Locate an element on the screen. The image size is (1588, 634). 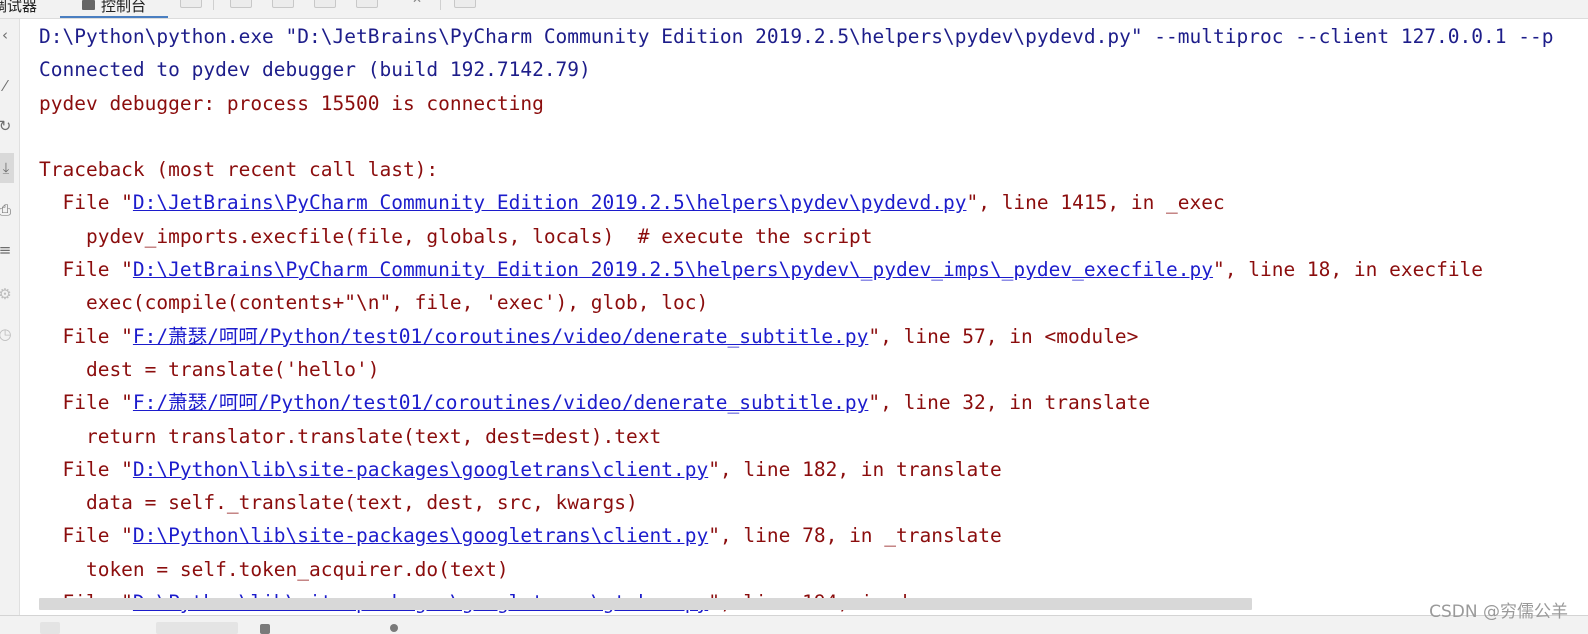
console-toolbar: ‹ ⁄ ↻ ⤓ ⎙ ≡ ⚙ ◷ is located at coordinates (10, 317).